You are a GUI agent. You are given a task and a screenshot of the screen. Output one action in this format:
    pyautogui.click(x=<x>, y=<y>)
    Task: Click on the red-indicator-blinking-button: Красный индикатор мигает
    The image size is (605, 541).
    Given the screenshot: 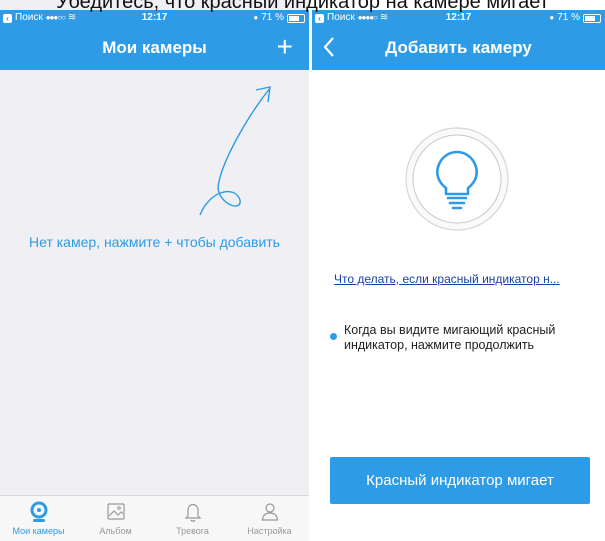 What is the action you would take?
    pyautogui.click(x=460, y=480)
    